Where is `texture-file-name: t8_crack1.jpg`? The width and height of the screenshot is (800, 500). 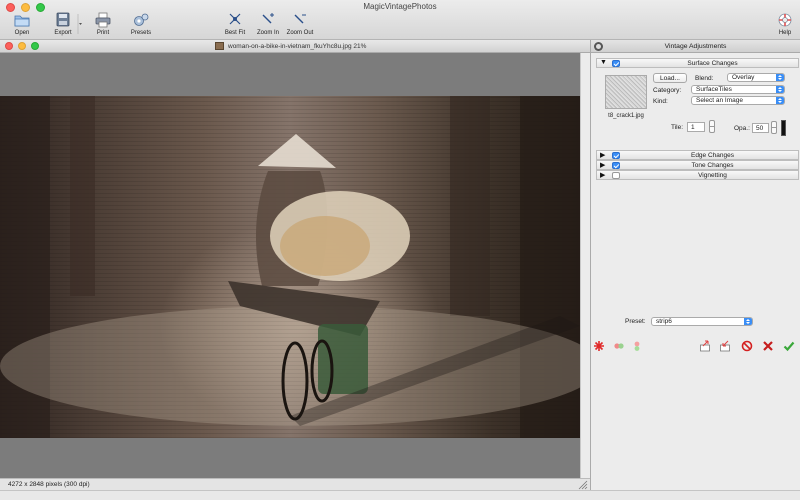 texture-file-name: t8_crack1.jpg is located at coordinates (626, 116).